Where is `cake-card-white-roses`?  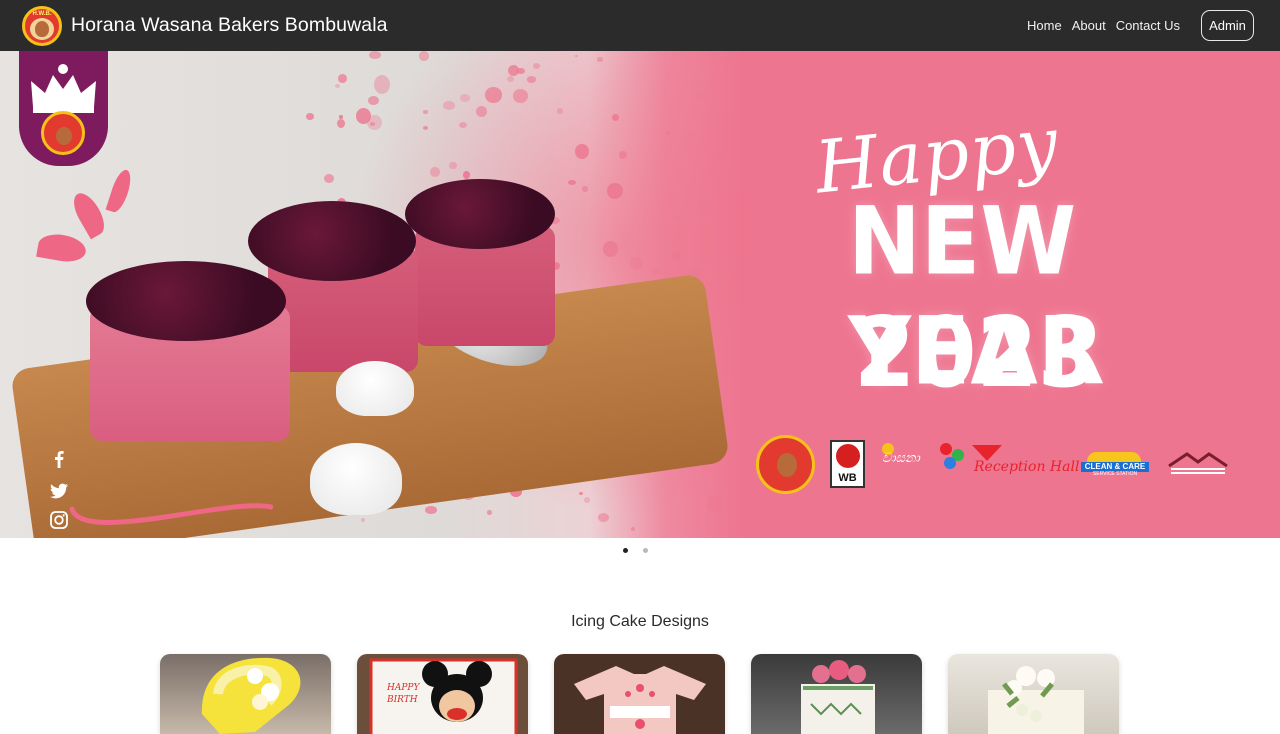
cake-card-white-roses is located at coordinates (1033, 694).